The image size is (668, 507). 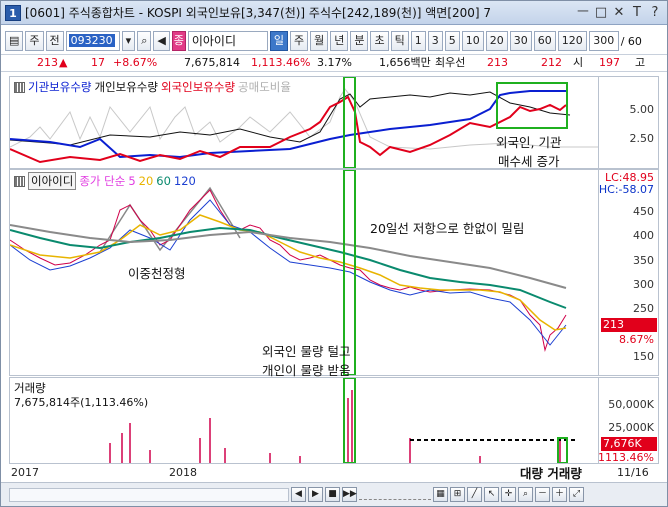 I want to click on x-label-2017: 2017, so click(x=25, y=472).